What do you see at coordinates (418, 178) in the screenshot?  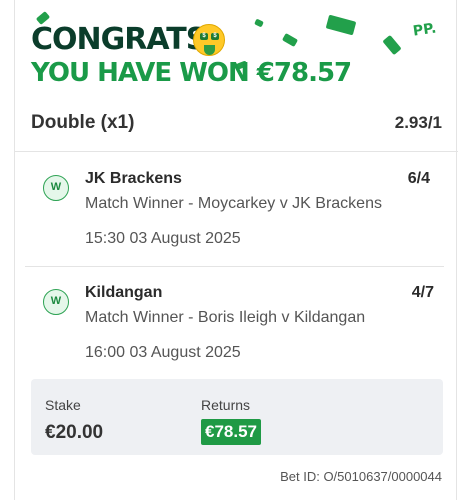 I see `selection-odds: 6/4` at bounding box center [418, 178].